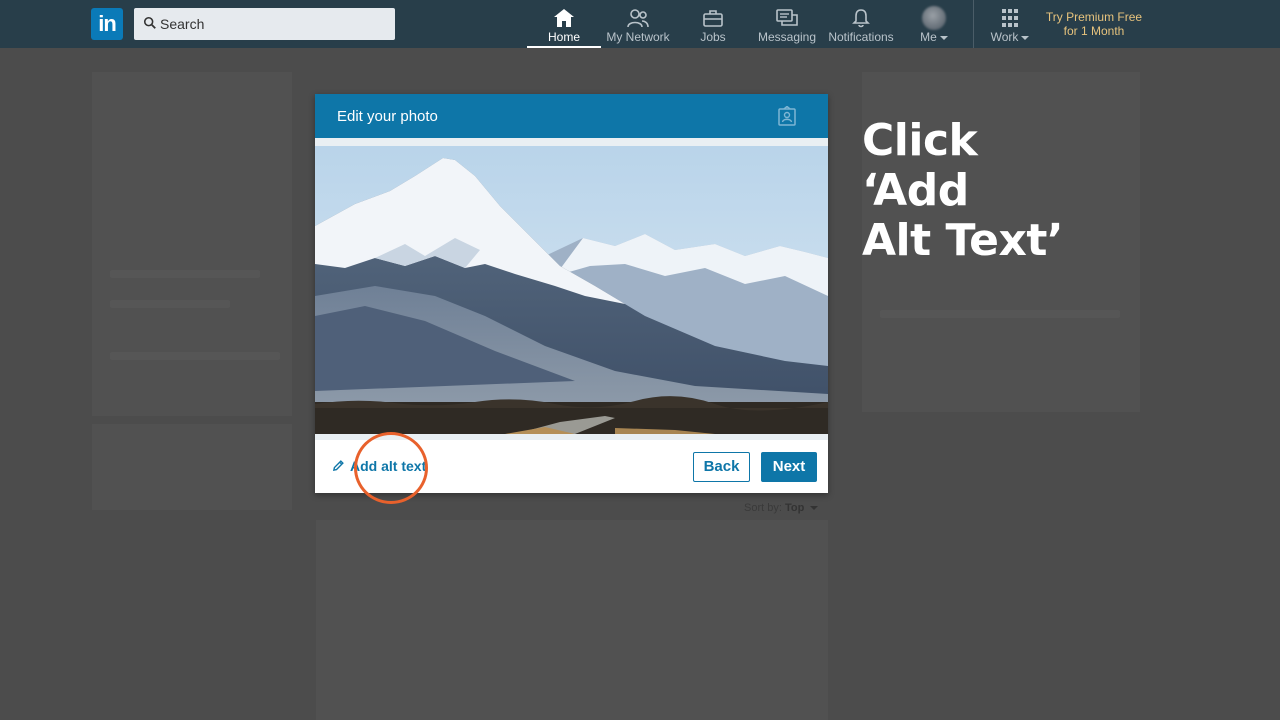  What do you see at coordinates (920, 140) in the screenshot?
I see `callout-line-1: Click` at bounding box center [920, 140].